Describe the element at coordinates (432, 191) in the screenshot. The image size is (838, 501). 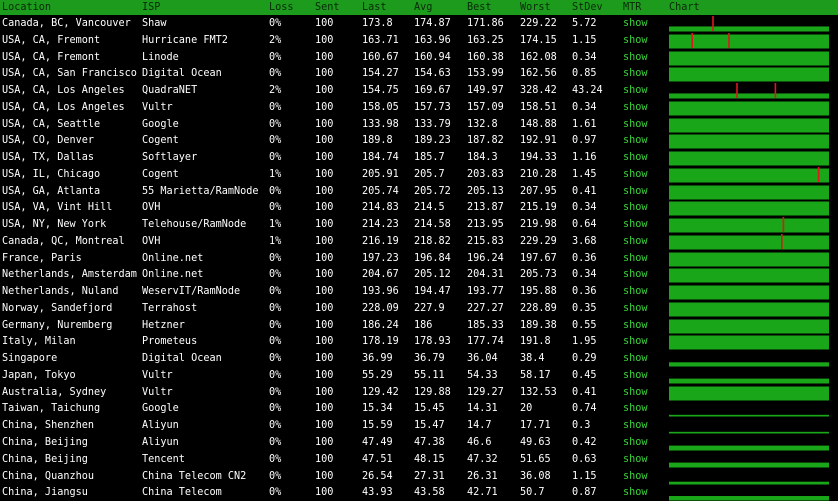
I see `cell-avg: 205.72` at that location.